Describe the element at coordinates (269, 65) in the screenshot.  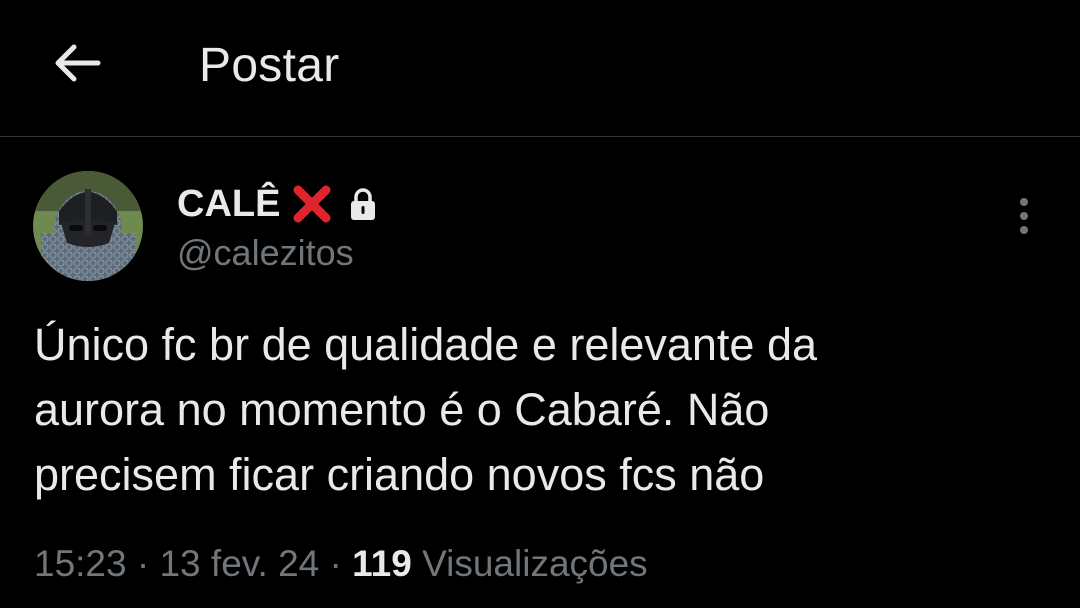
I see `page-title: Postar` at that location.